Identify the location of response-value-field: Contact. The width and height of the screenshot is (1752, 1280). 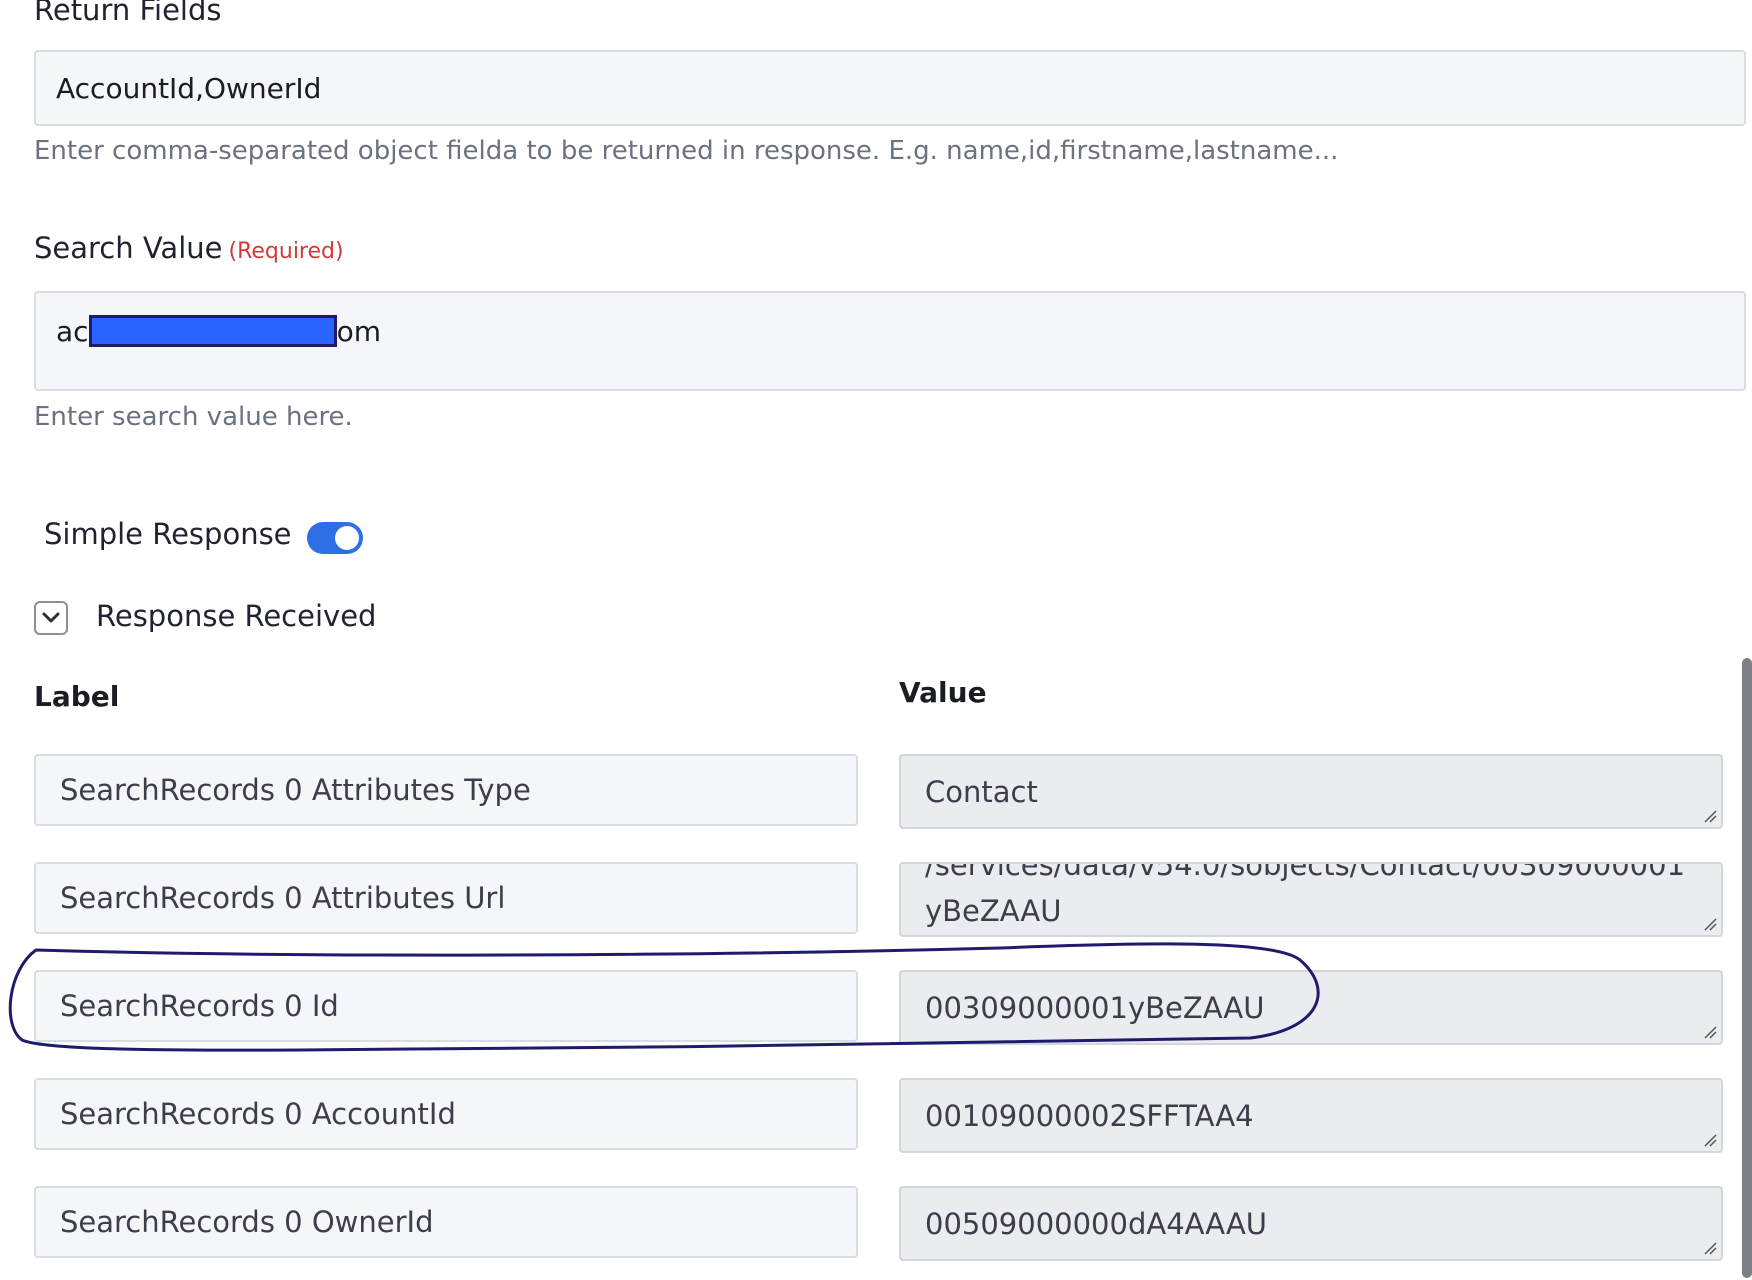
(1311, 791).